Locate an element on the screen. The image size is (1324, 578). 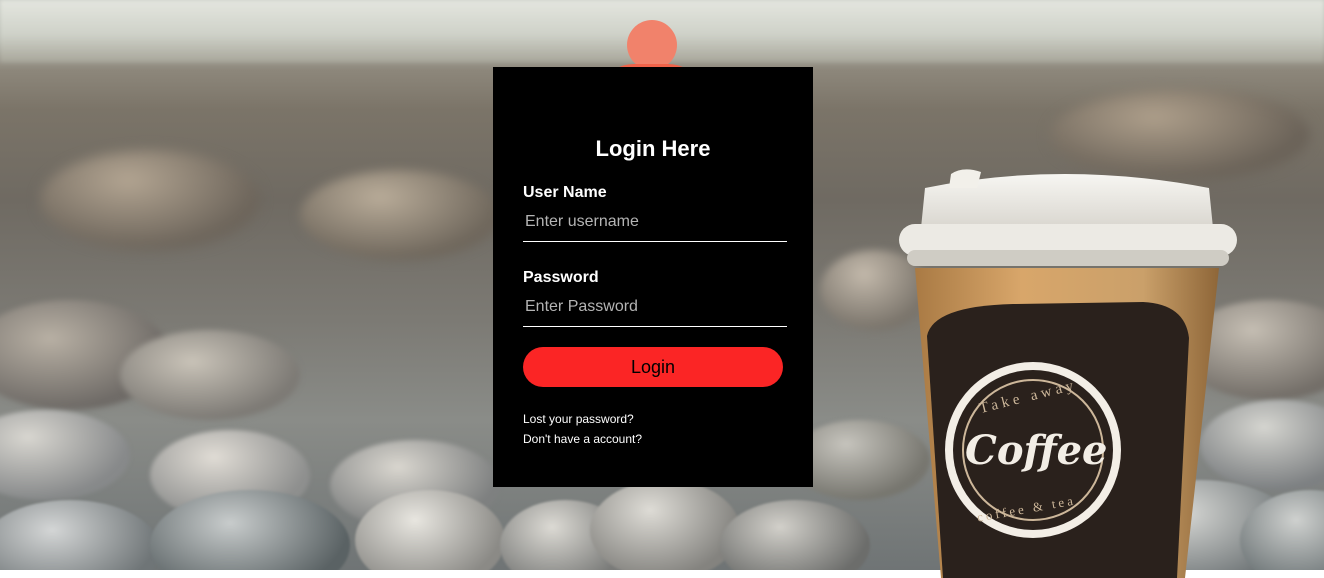
login-button: Login is located at coordinates (653, 367).